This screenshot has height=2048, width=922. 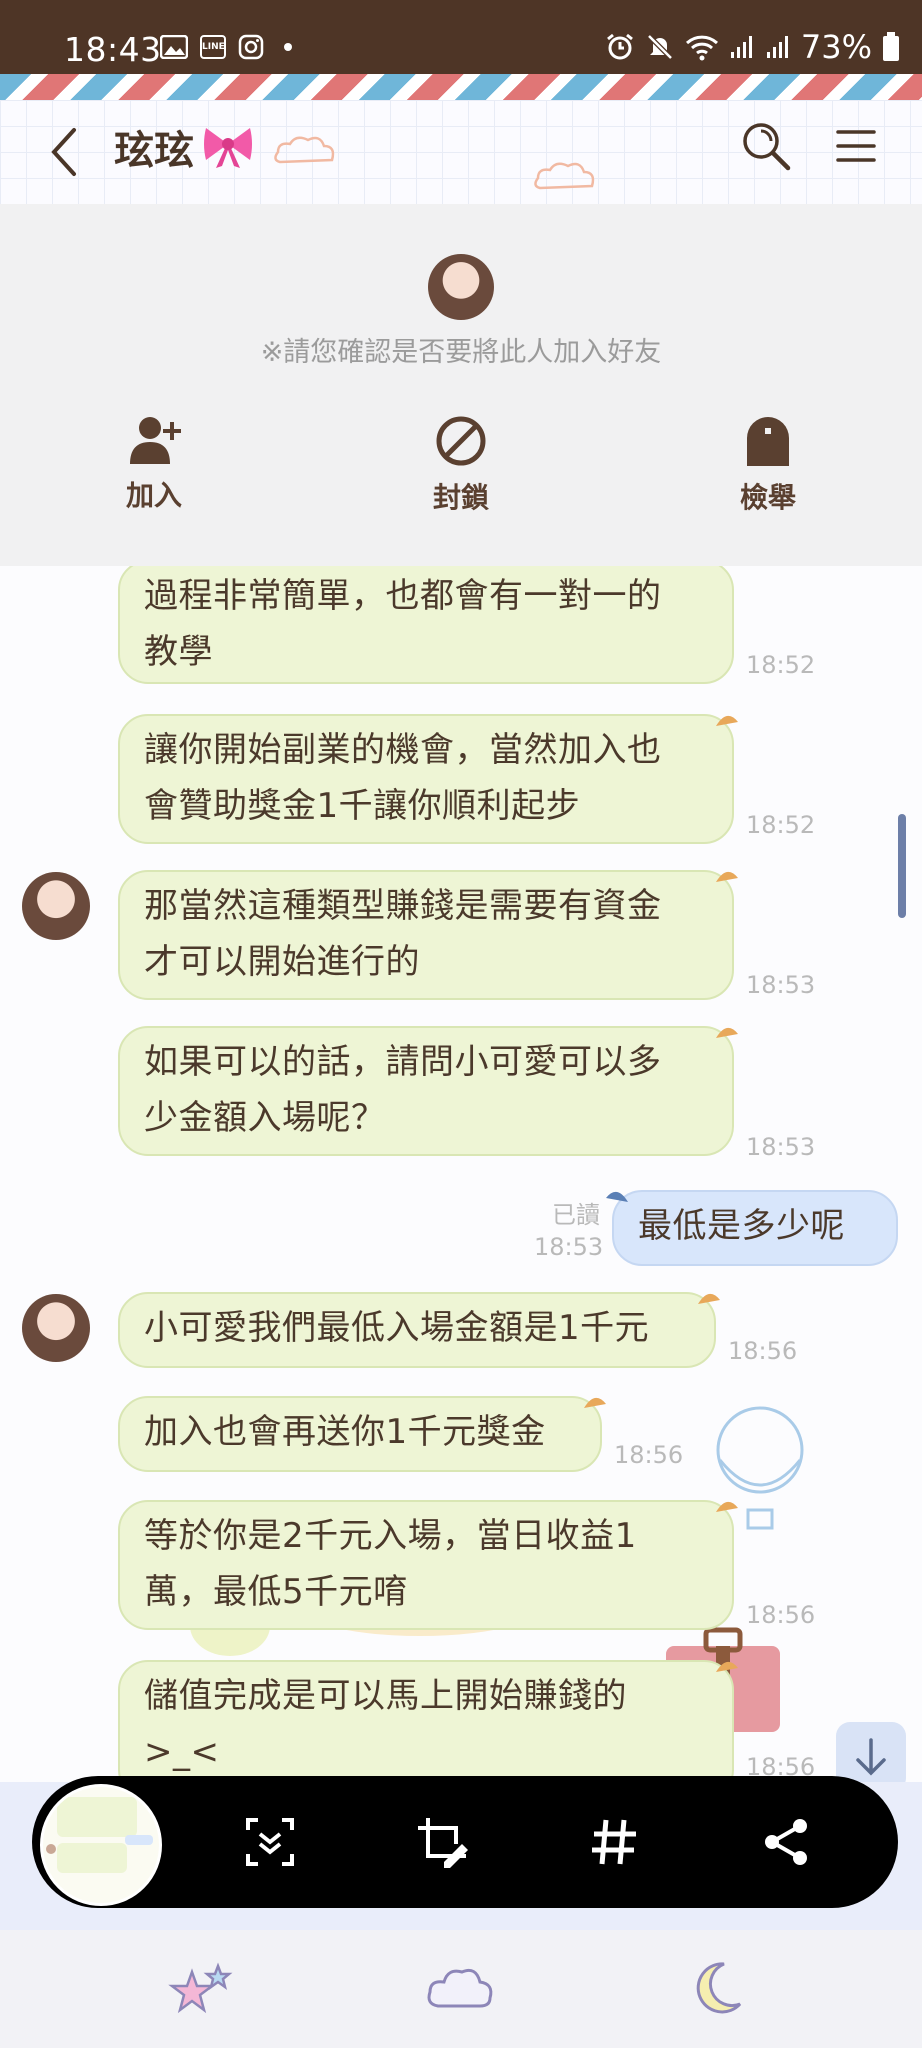 I want to click on message-line: 加入也會再送你1千元獎金, so click(x=345, y=1432).